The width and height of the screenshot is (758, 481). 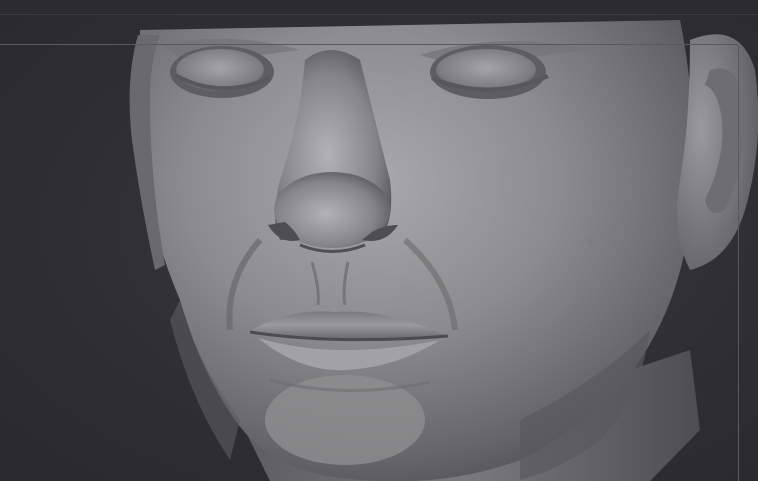 What do you see at coordinates (591, 242) in the screenshot?
I see `crosshair-icon` at bounding box center [591, 242].